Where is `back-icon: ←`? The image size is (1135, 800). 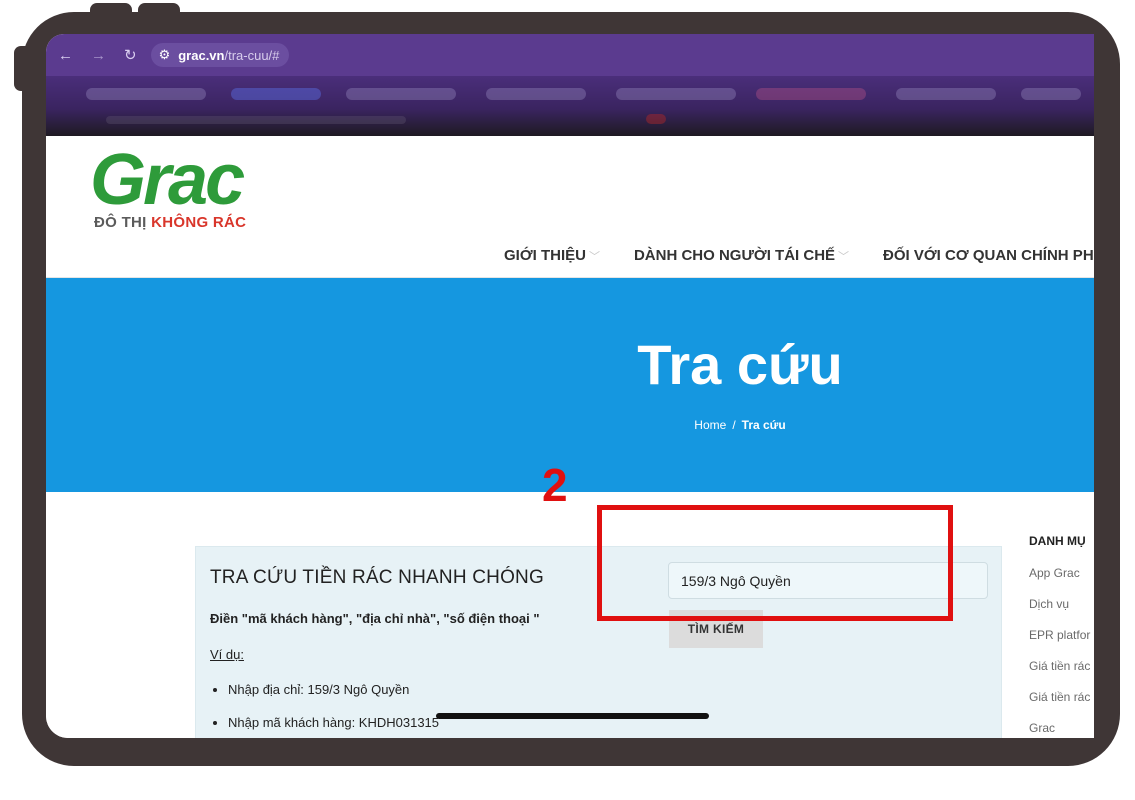 back-icon: ← is located at coordinates (65, 55).